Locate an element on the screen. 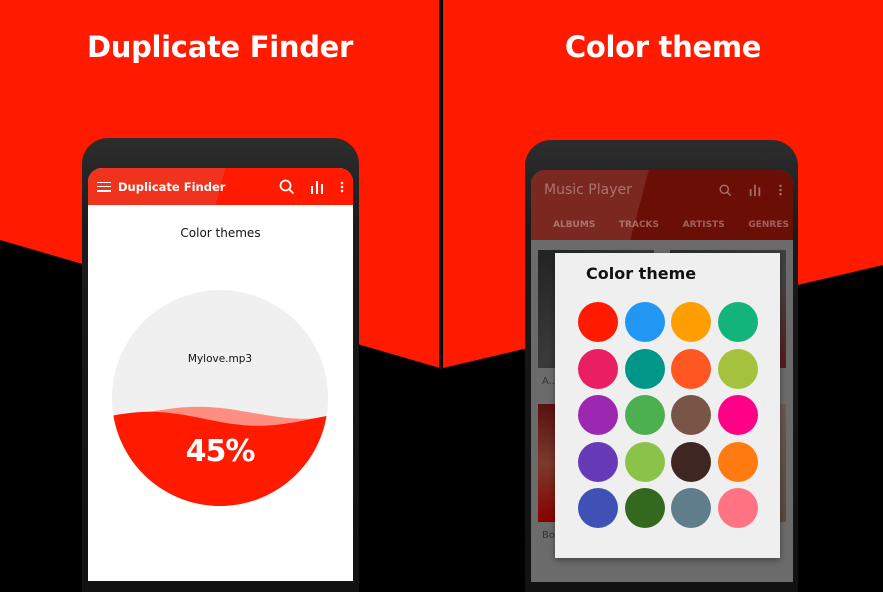  hamburger-menu-icon is located at coordinates (104, 186).